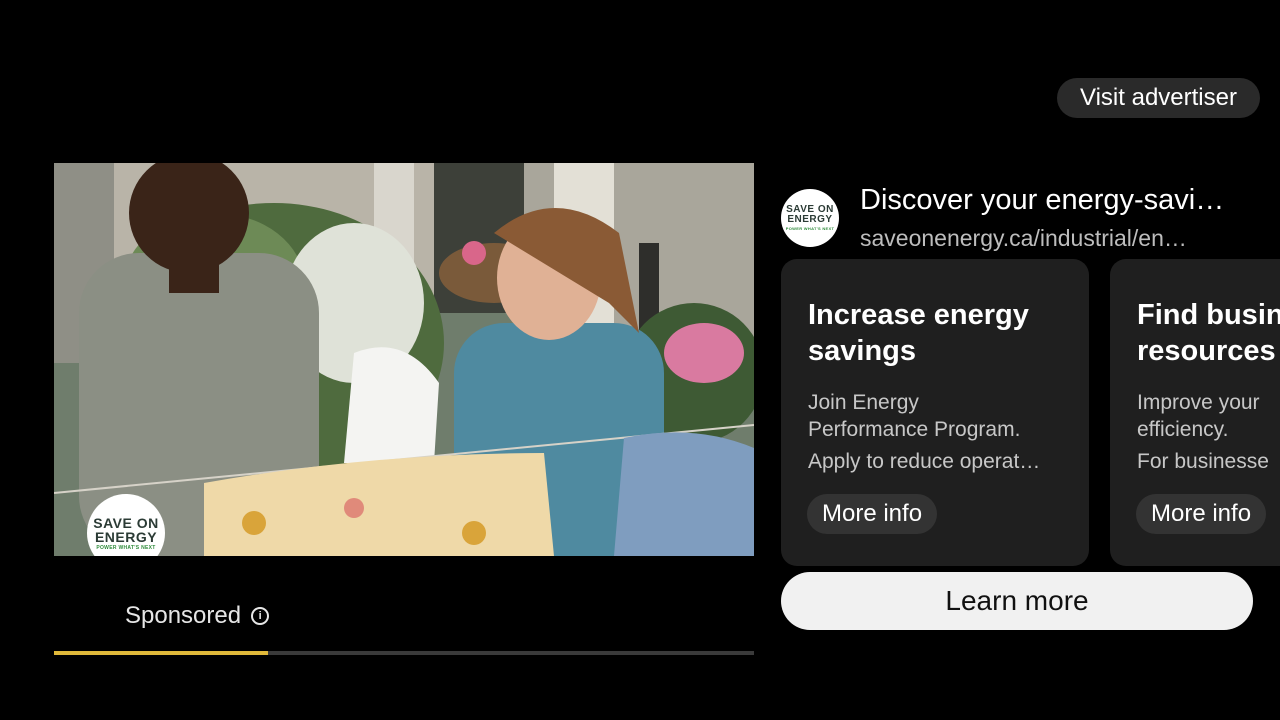  Describe the element at coordinates (1206, 351) in the screenshot. I see `card-title-line: resources` at that location.